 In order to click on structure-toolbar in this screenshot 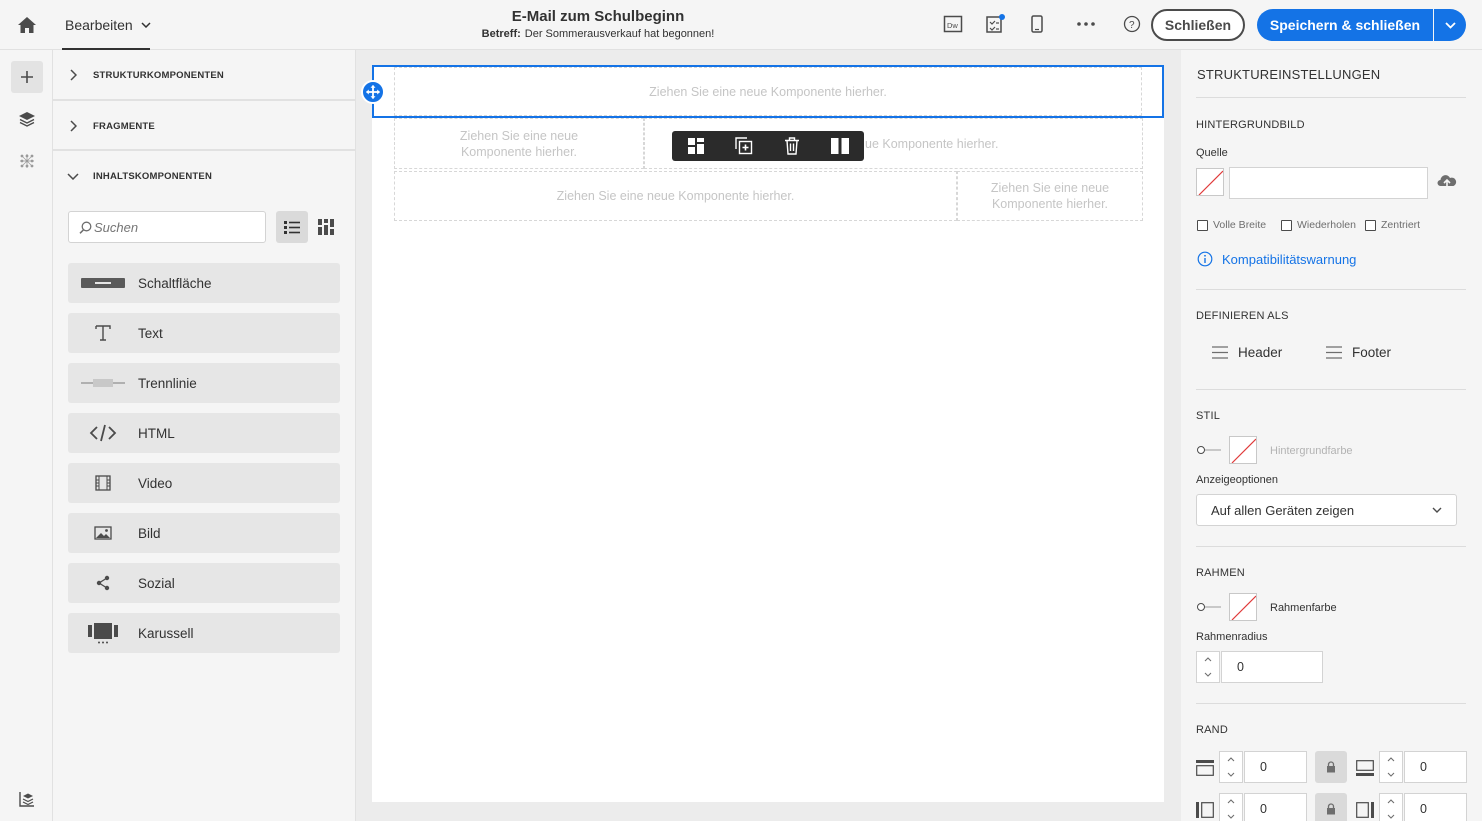, I will do `click(768, 146)`.